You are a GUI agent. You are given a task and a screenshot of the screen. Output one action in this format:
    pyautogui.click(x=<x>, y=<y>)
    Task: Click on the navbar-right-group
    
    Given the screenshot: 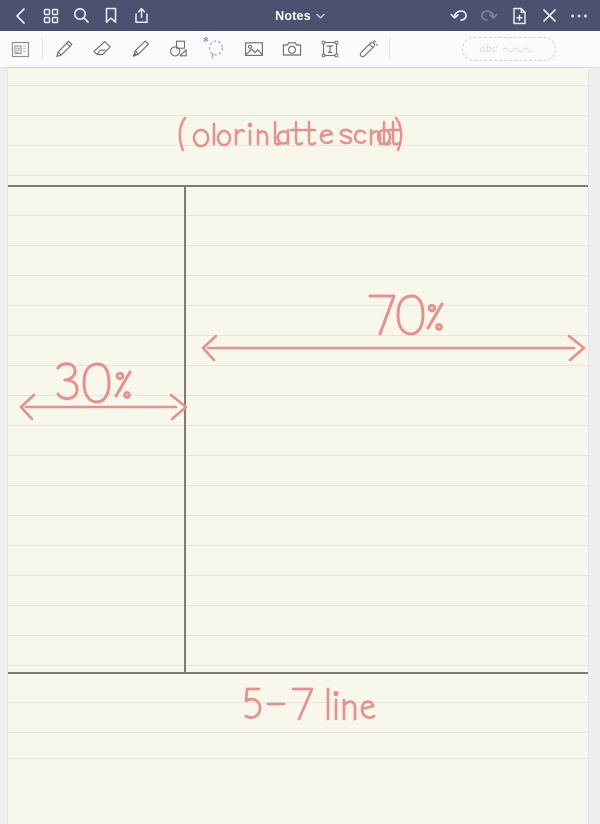 What is the action you would take?
    pyautogui.click(x=522, y=15)
    